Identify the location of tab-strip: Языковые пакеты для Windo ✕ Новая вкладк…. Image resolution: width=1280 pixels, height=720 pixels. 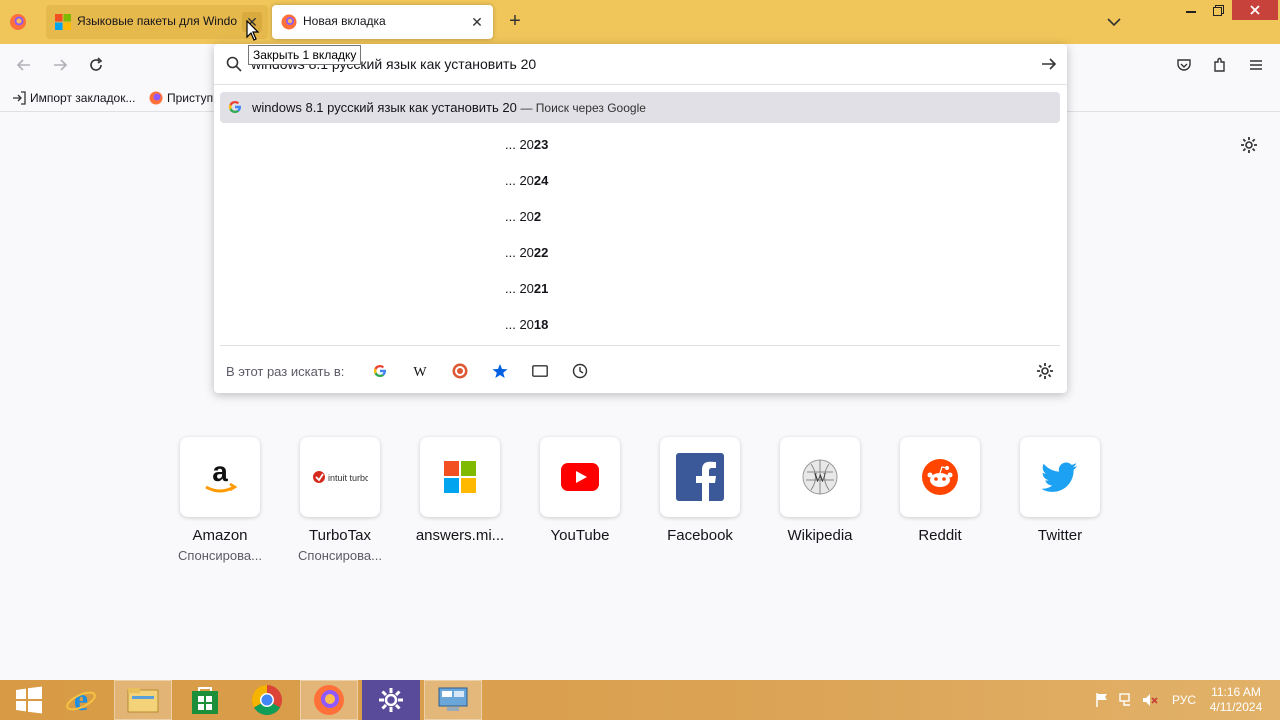
(640, 22).